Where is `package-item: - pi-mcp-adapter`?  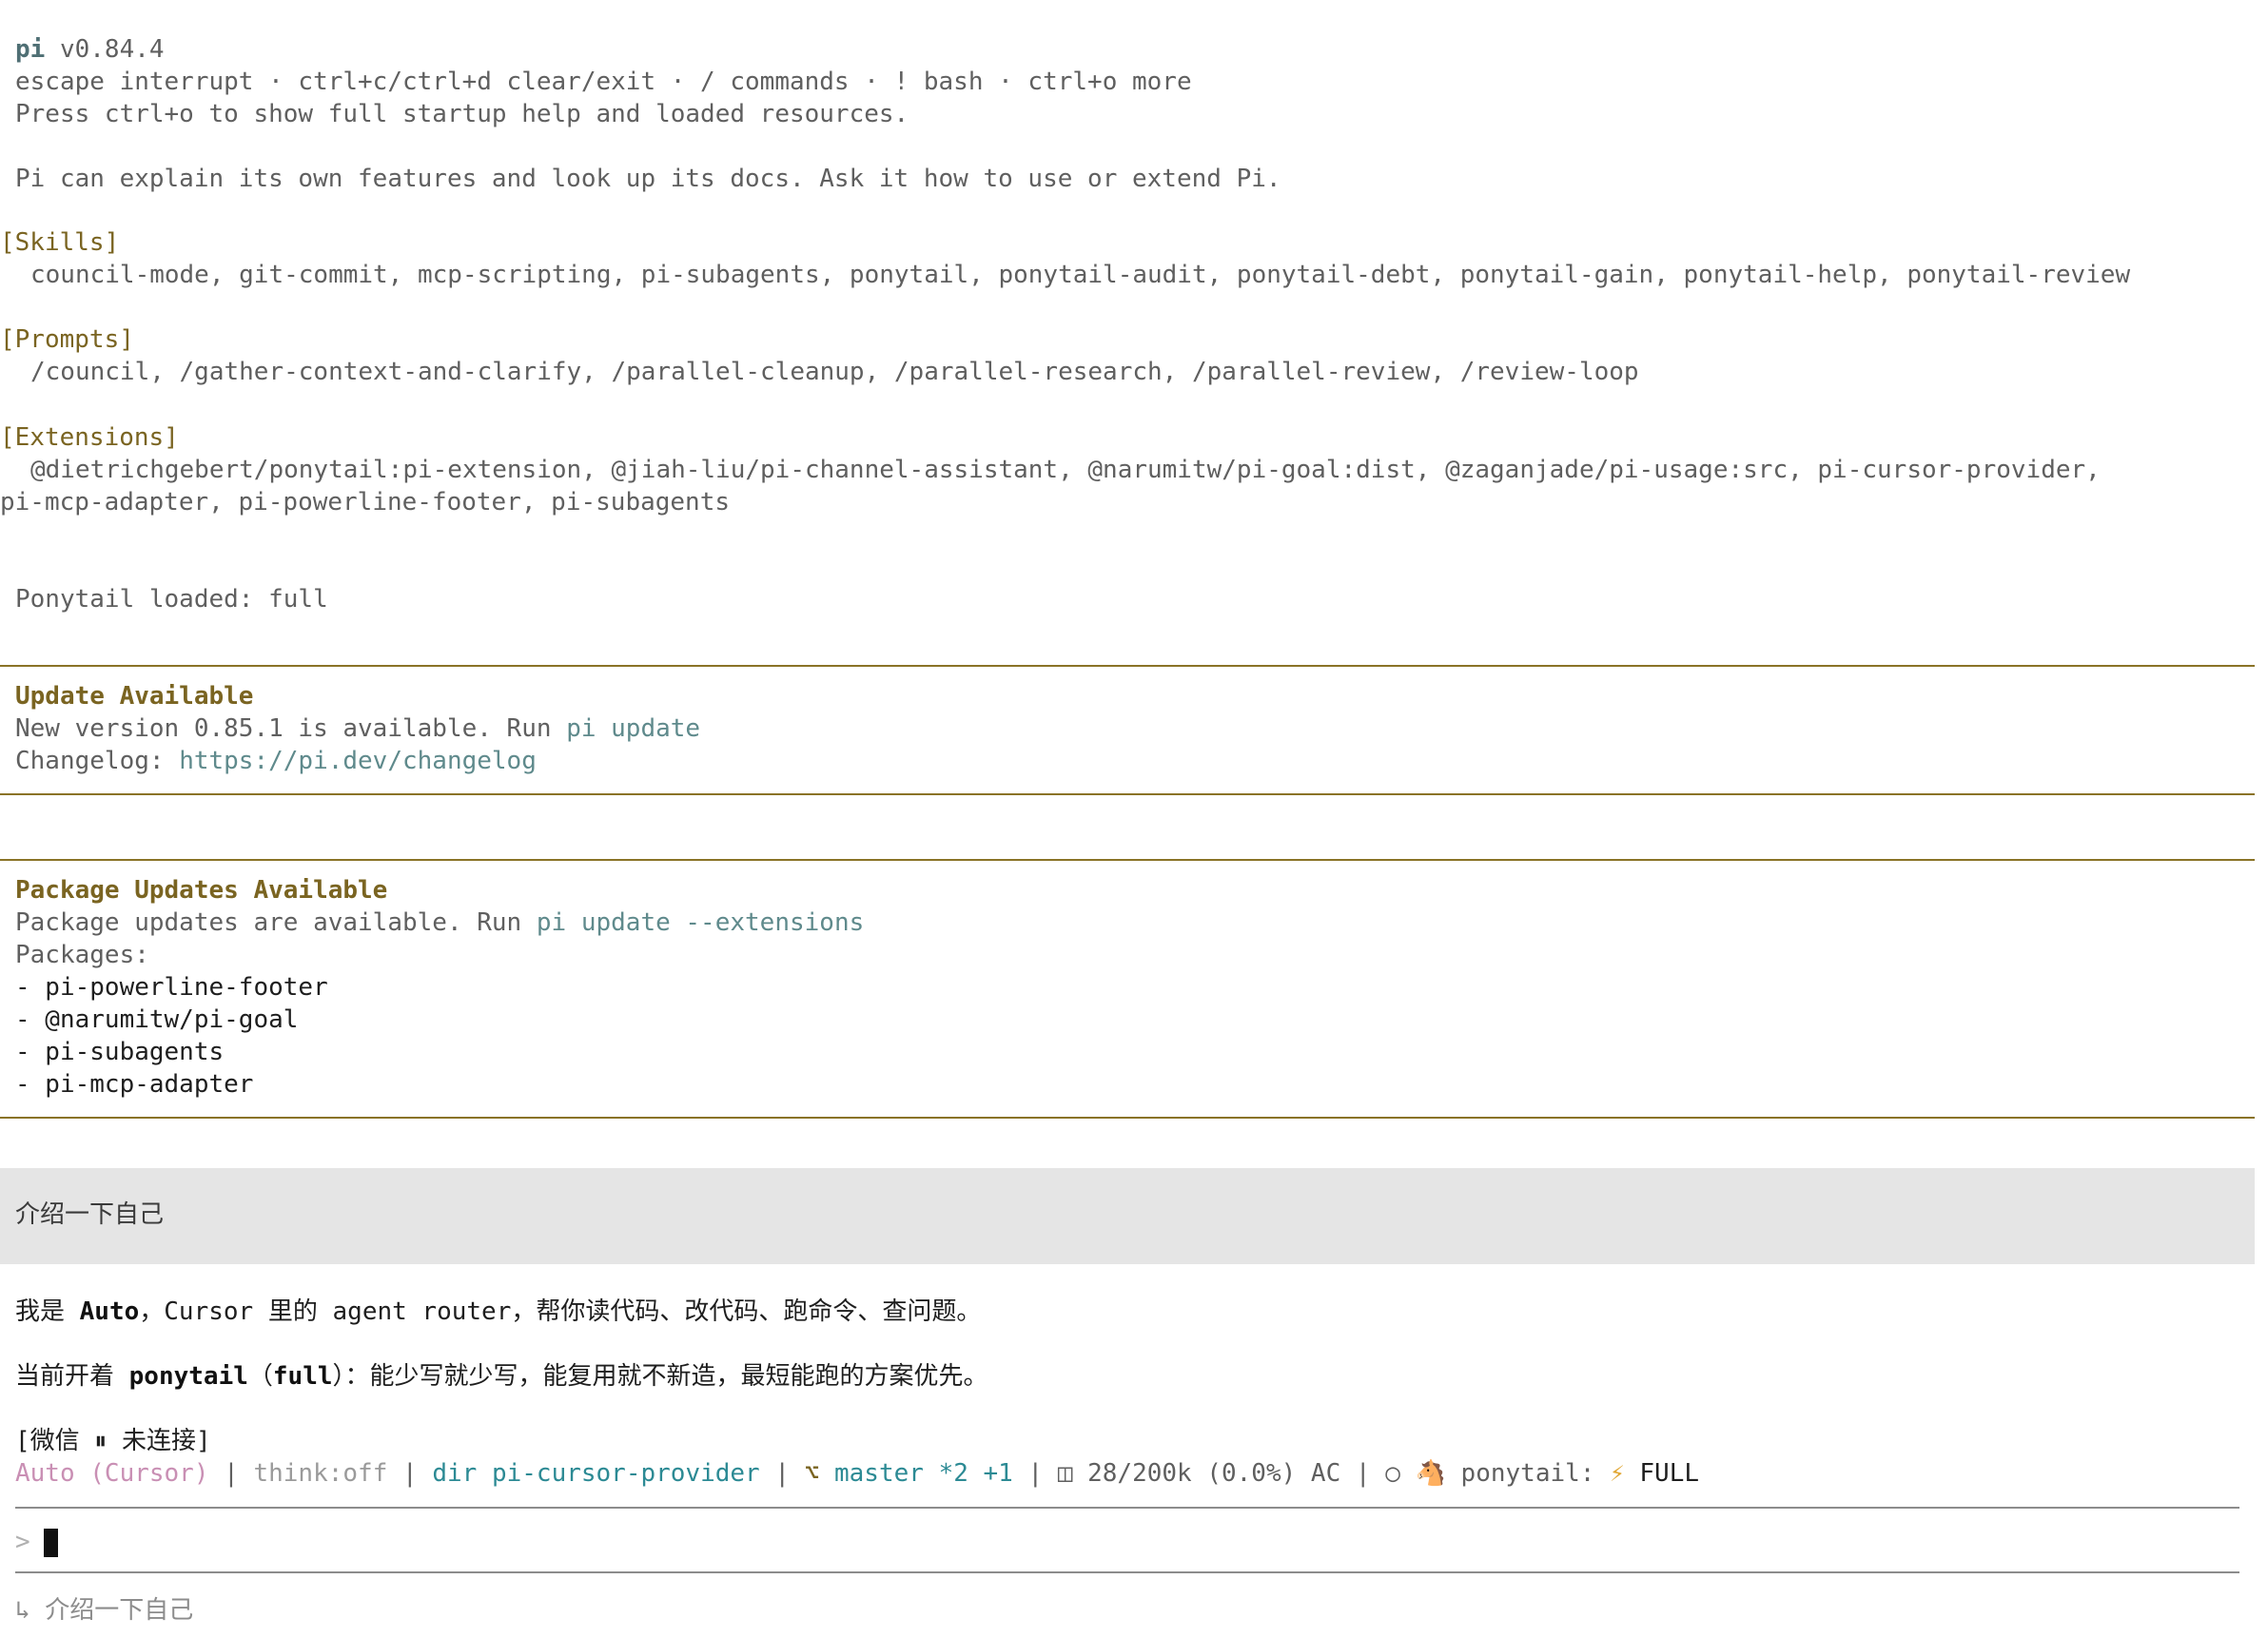
package-item: - pi-mcp-adapter is located at coordinates (134, 1084).